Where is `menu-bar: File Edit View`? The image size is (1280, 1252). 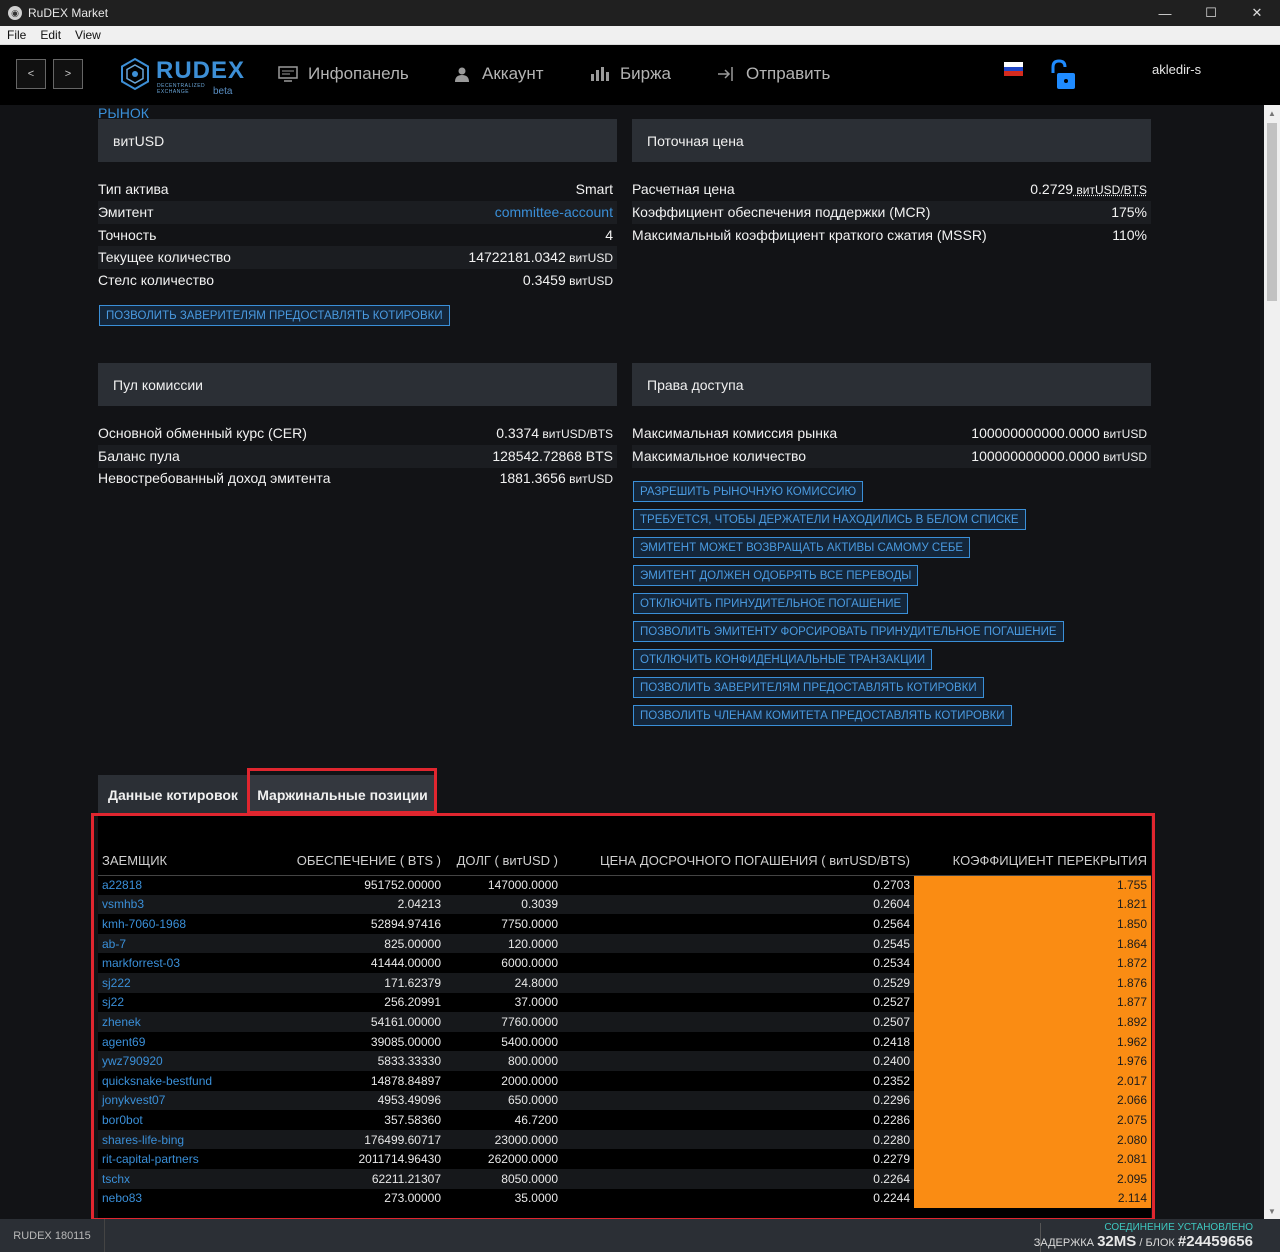
menu-bar: File Edit View is located at coordinates (640, 35).